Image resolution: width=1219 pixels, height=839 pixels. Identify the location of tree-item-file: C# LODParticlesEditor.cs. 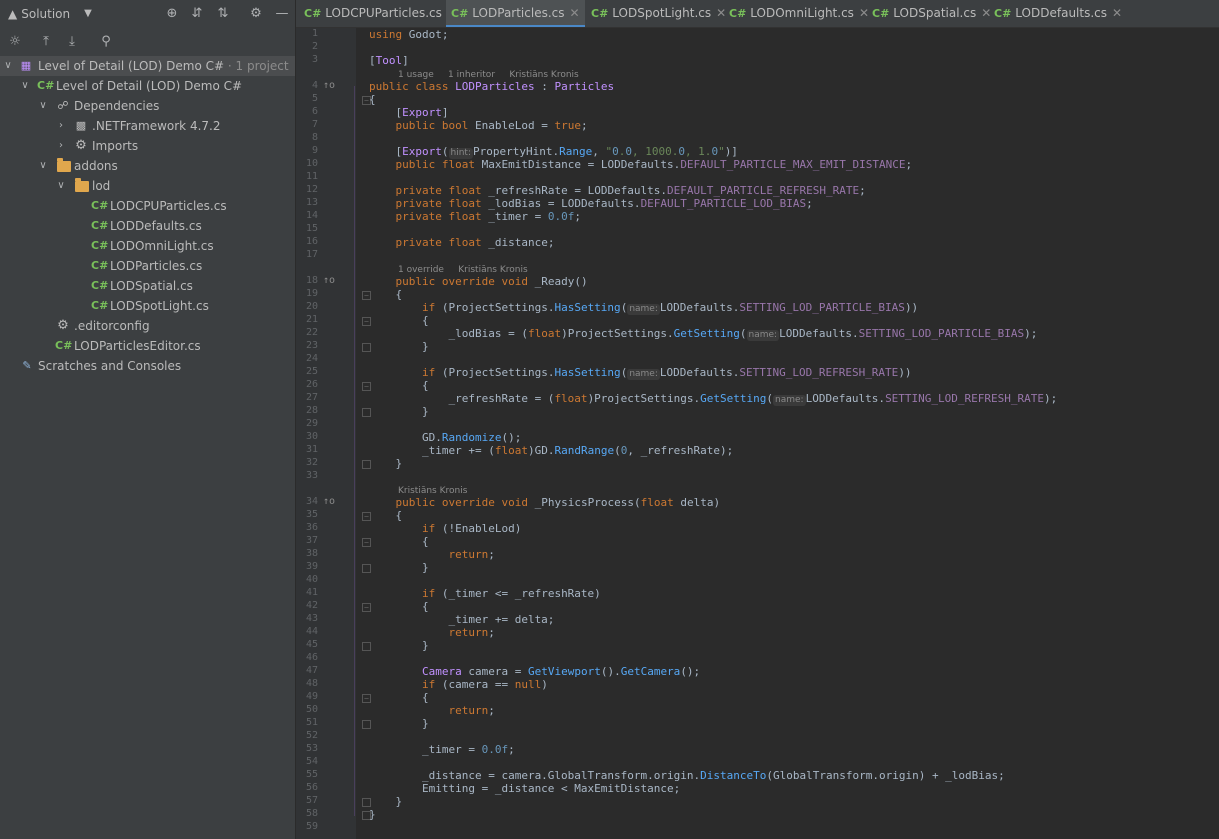
(147, 346).